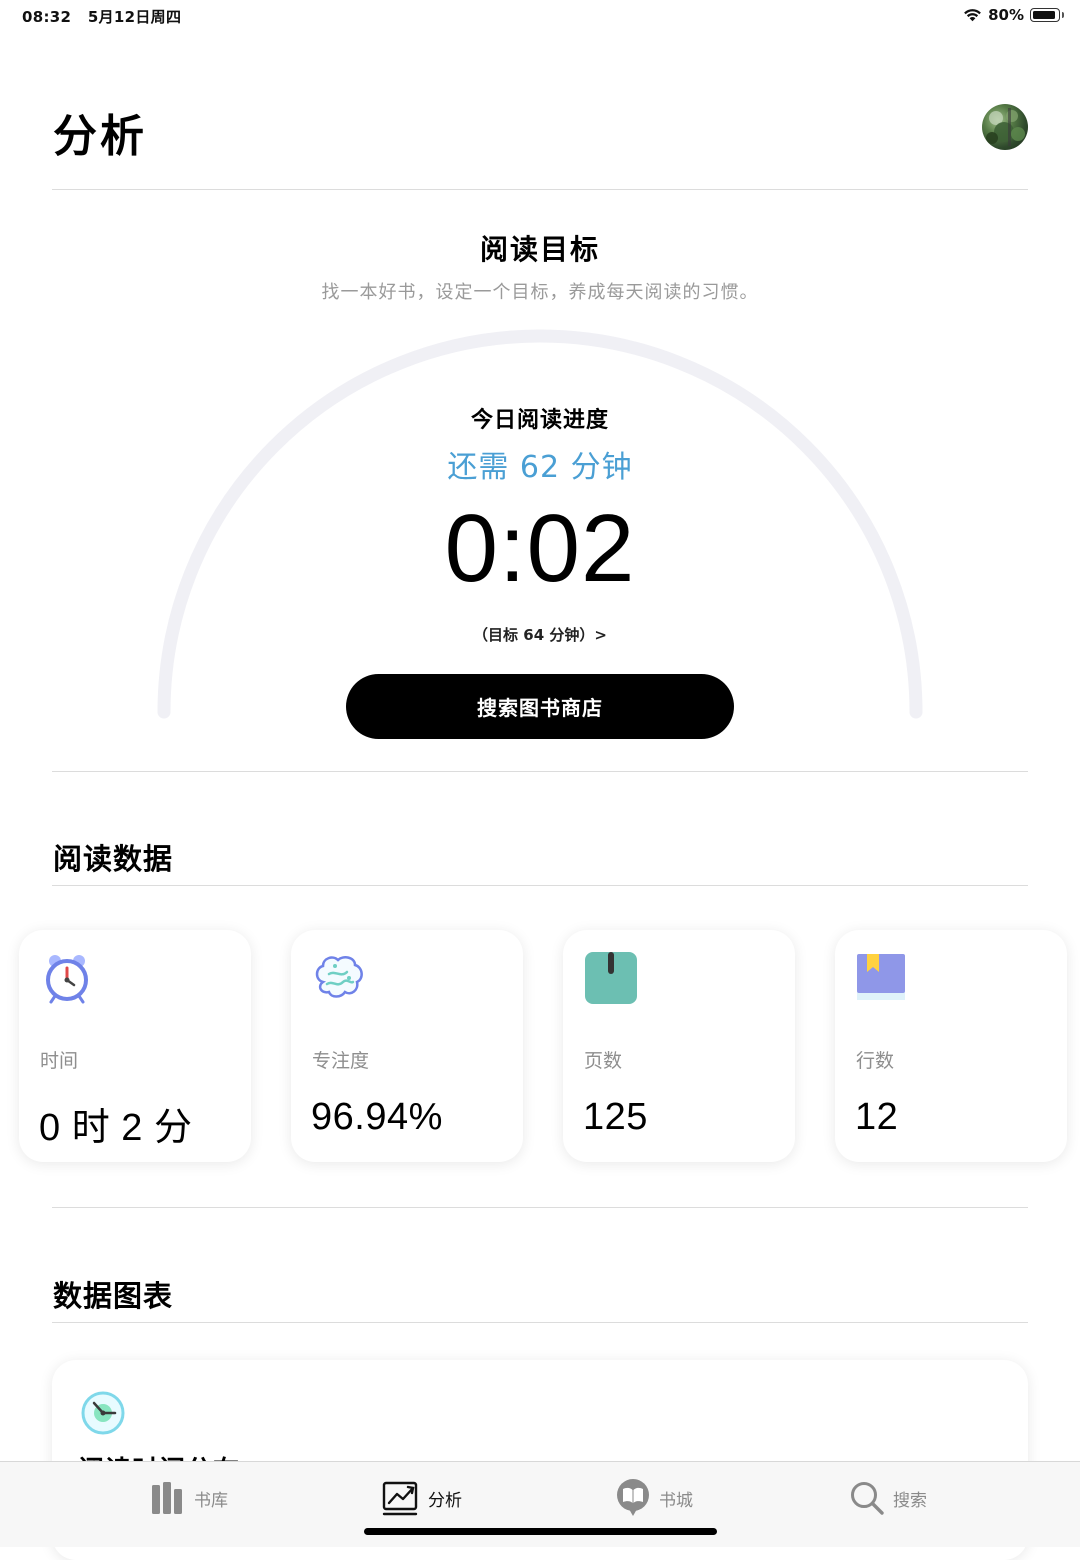 This screenshot has width=1080, height=1560. I want to click on stat-value: 12, so click(877, 1117).